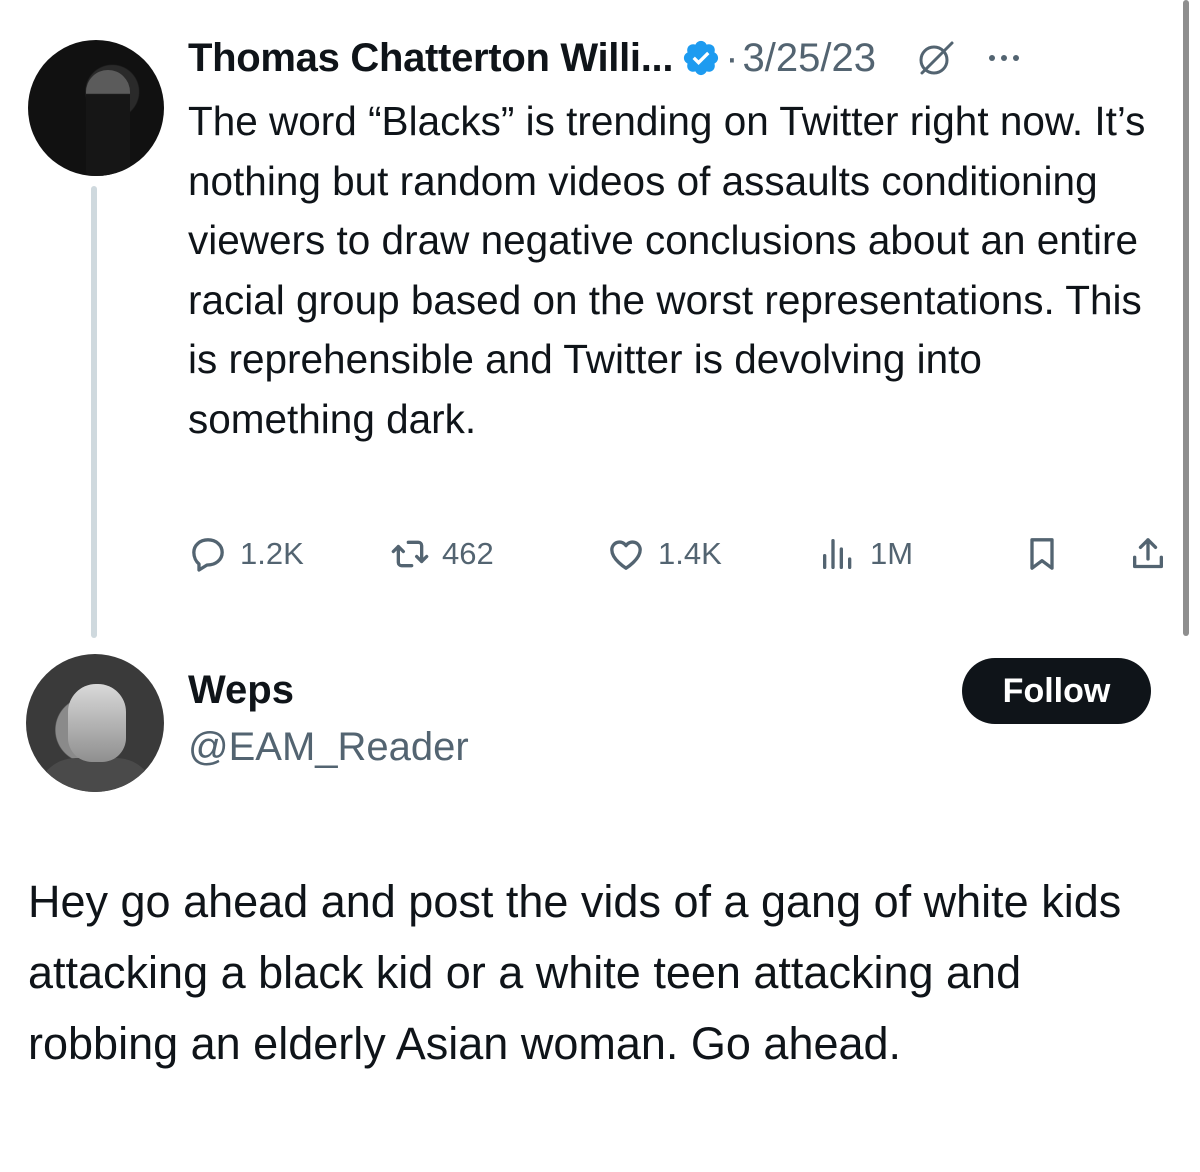 This screenshot has width=1200, height=1172. Describe the element at coordinates (1004, 58) in the screenshot. I see `more-icon` at that location.